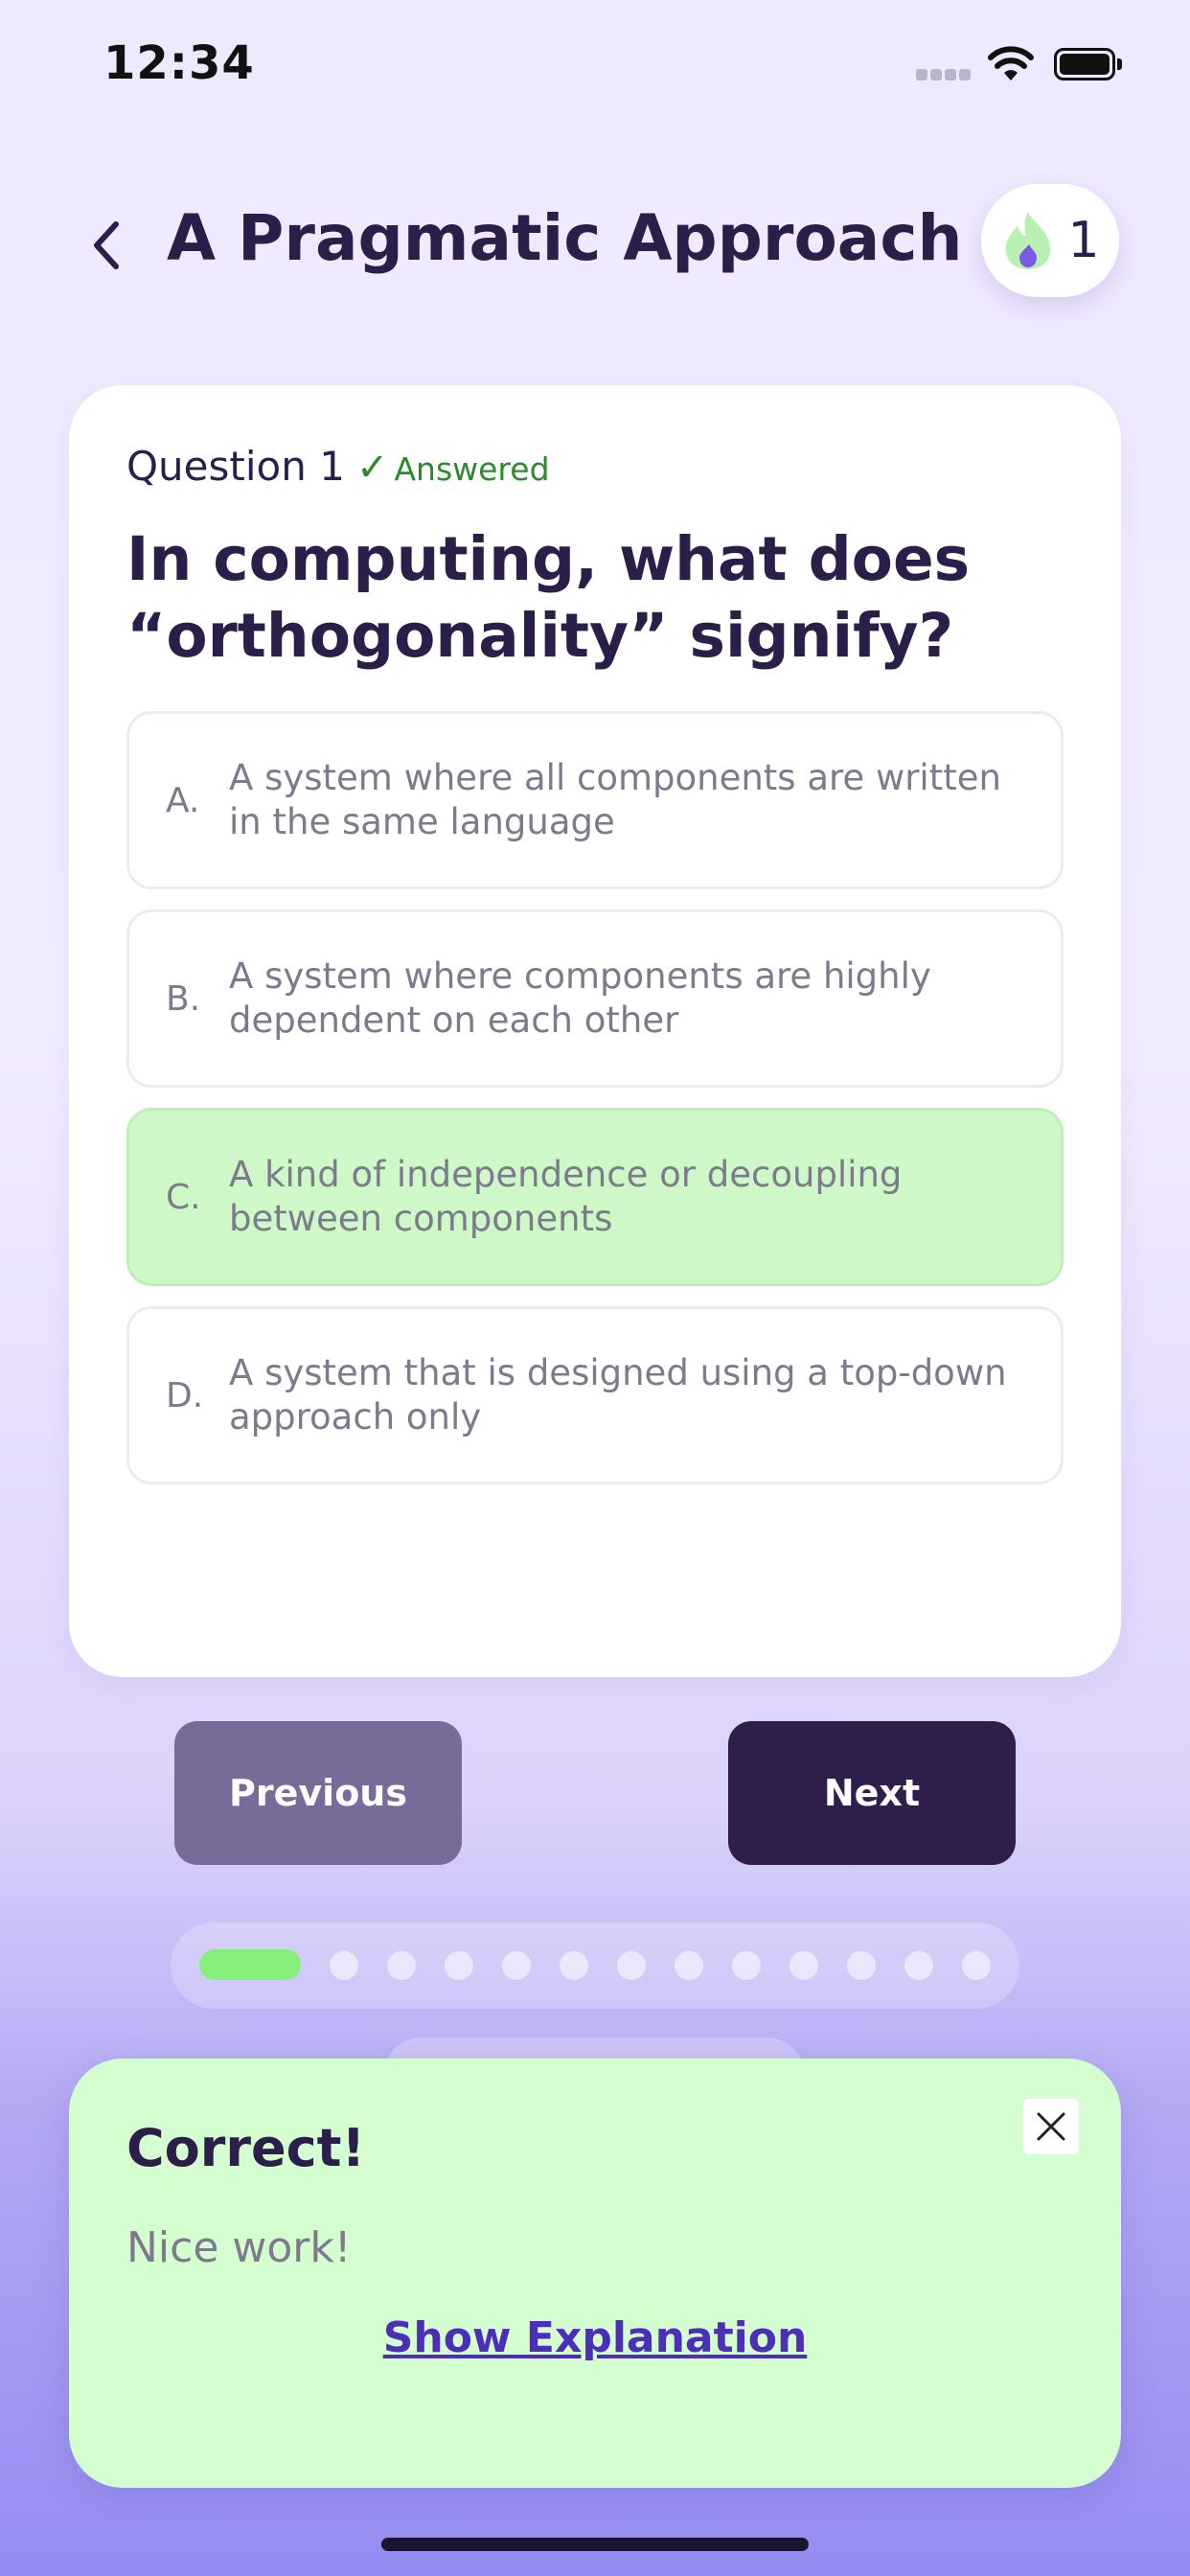 The image size is (1190, 2576). I want to click on flame-icon, so click(1029, 240).